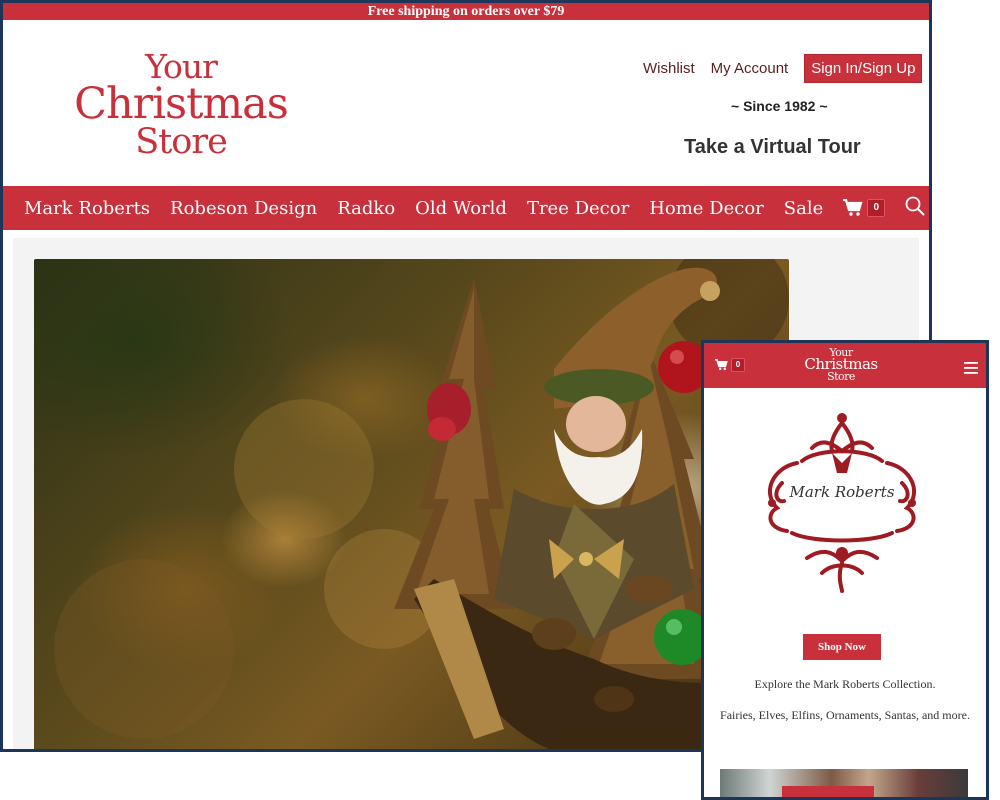 Image resolution: width=1000 pixels, height=800 pixels. I want to click on nav-tree-decor: Tree Decor, so click(578, 208).